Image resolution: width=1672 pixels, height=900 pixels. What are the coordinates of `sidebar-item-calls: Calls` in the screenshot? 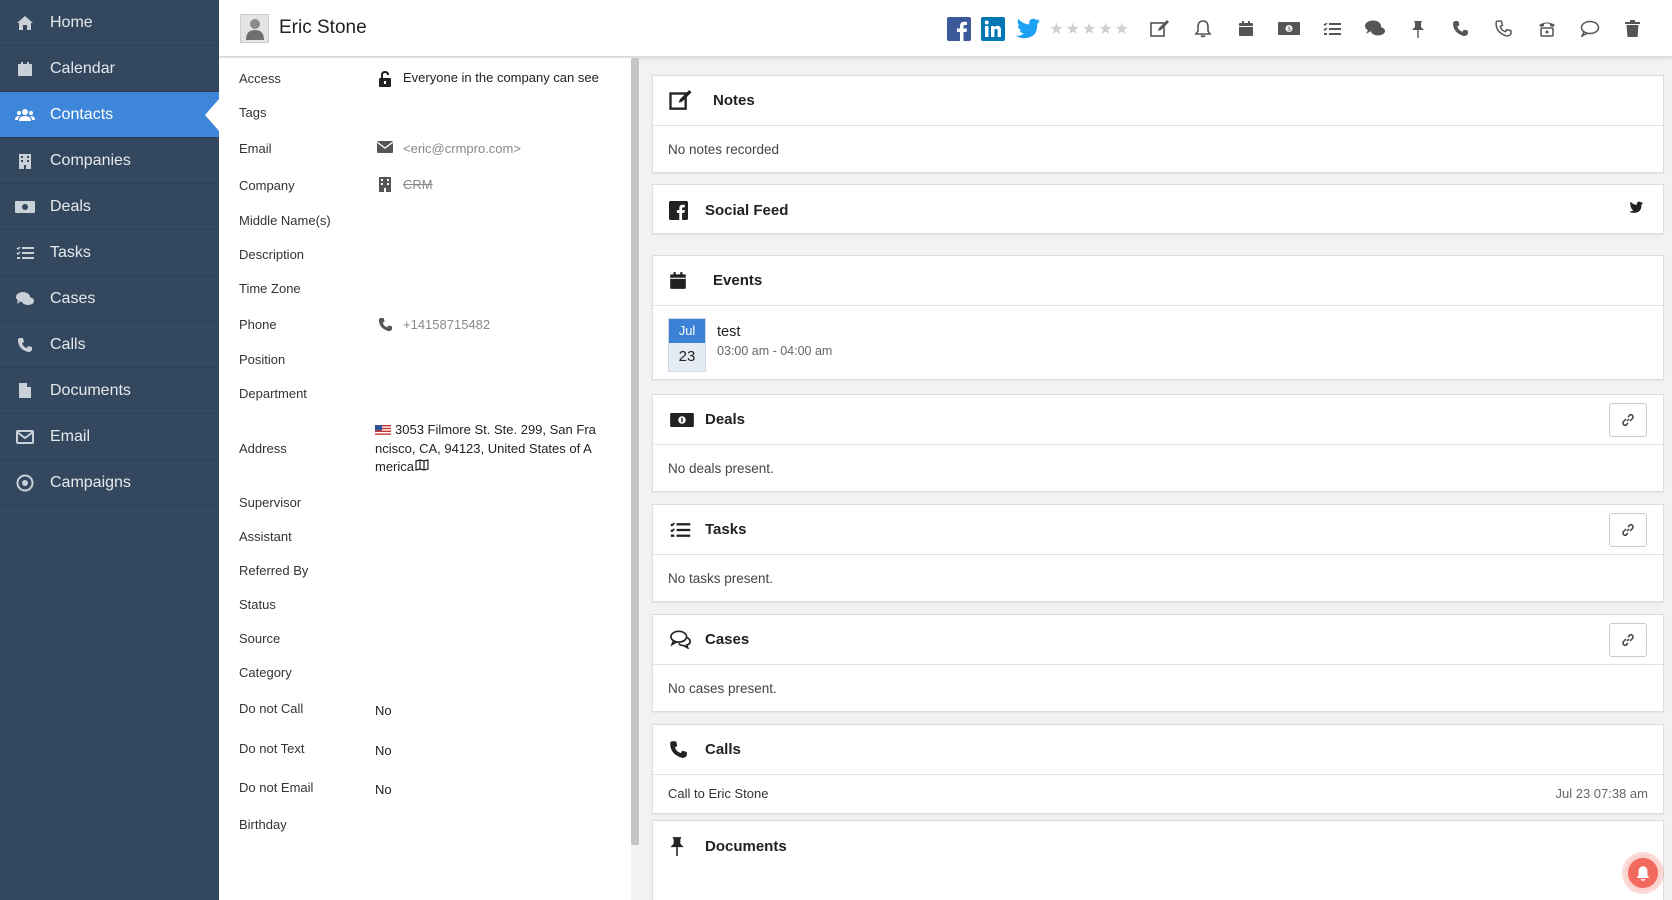 It's located at (109, 345).